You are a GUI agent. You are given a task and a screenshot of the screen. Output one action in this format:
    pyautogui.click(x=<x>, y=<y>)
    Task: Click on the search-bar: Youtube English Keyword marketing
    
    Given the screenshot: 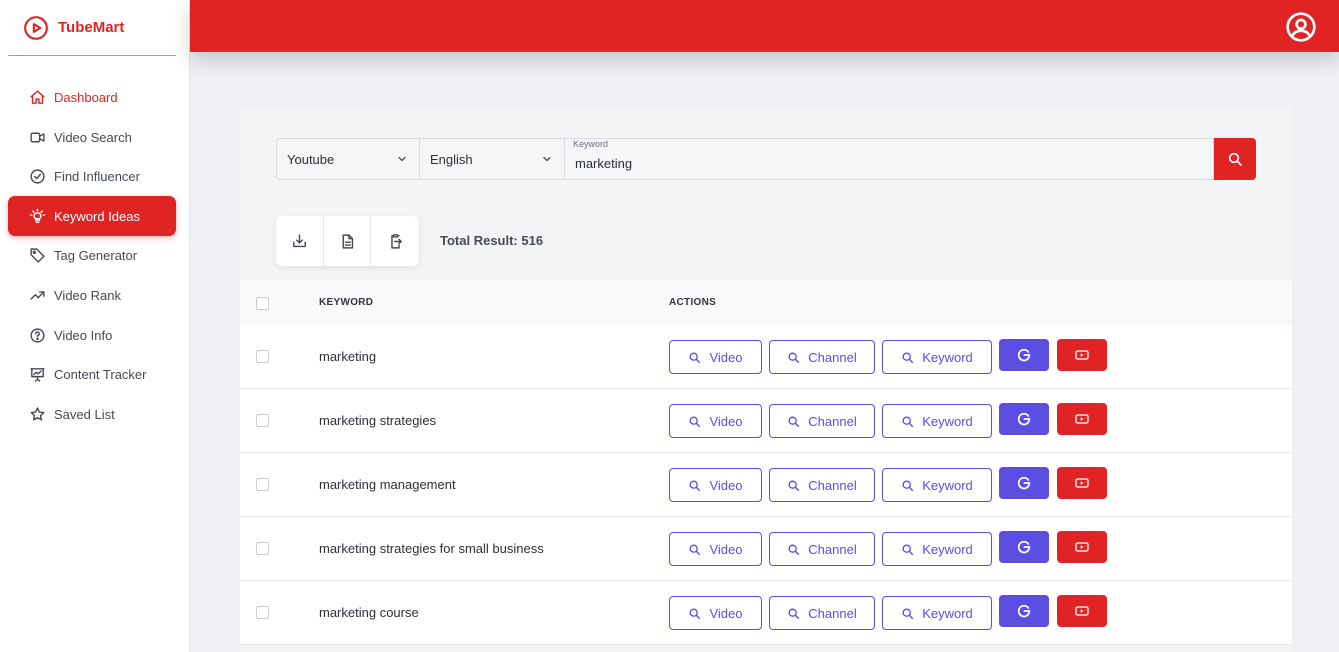 What is the action you would take?
    pyautogui.click(x=766, y=159)
    